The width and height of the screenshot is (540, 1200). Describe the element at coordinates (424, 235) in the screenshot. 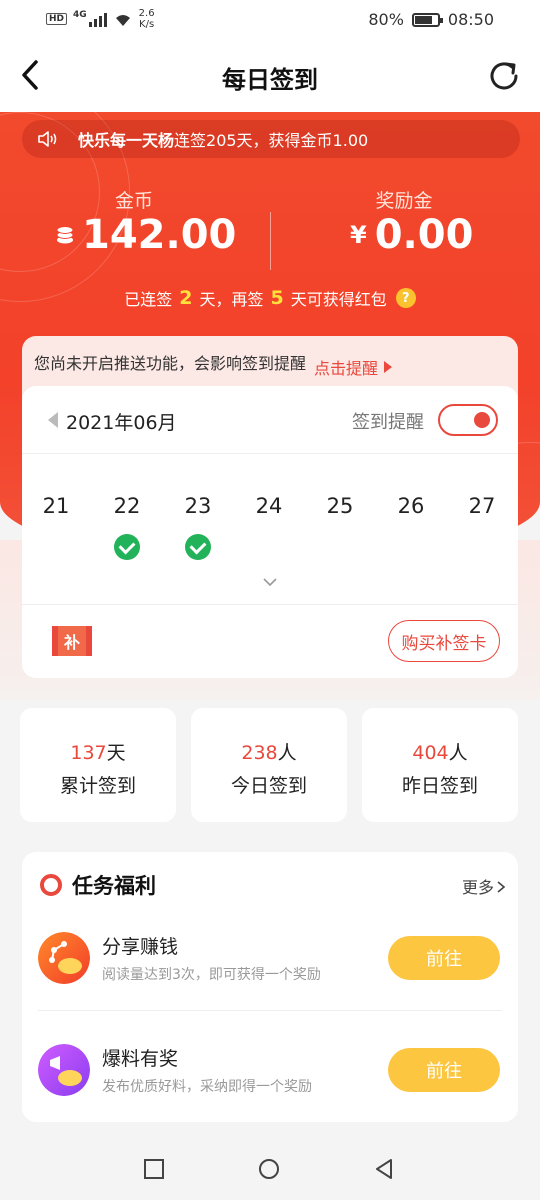

I see `bonus-value: 0.00` at that location.